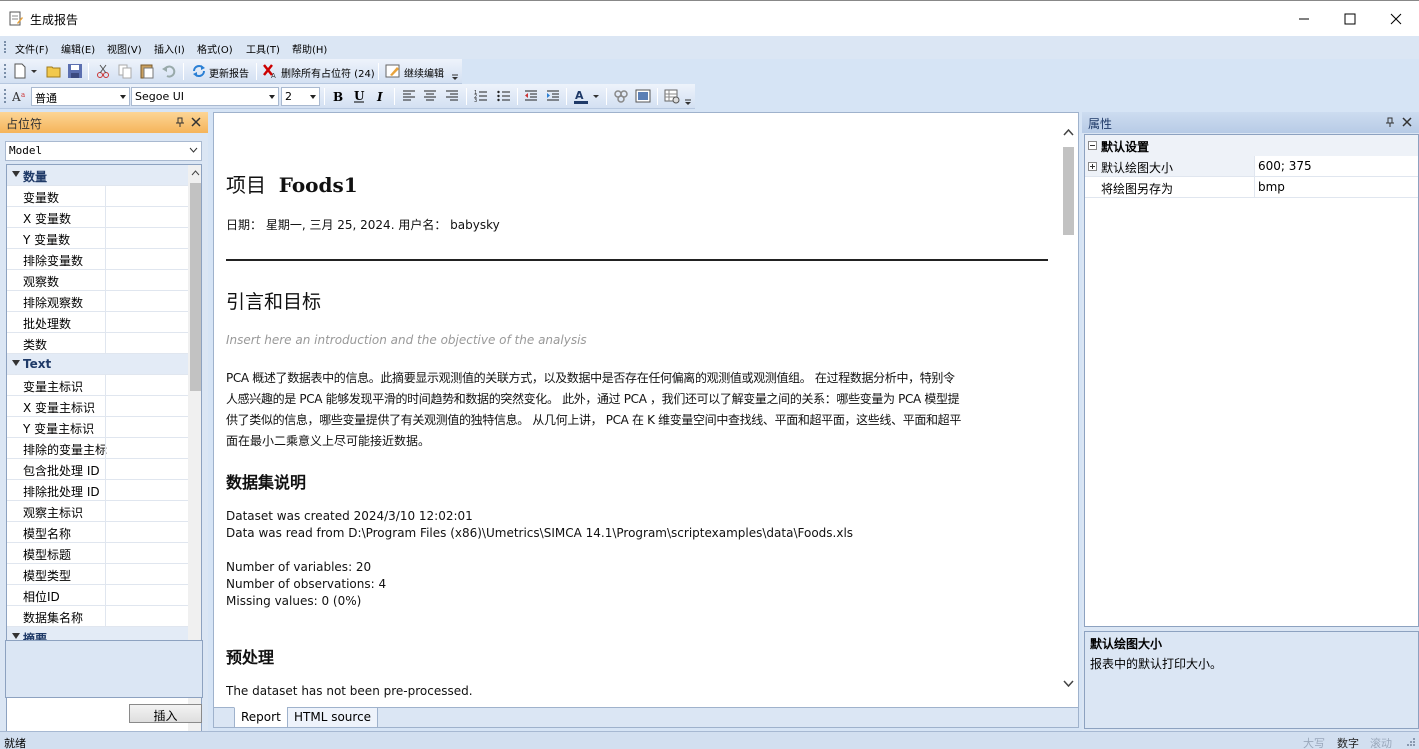  I want to click on tree-item: 观察数, so click(97, 280).